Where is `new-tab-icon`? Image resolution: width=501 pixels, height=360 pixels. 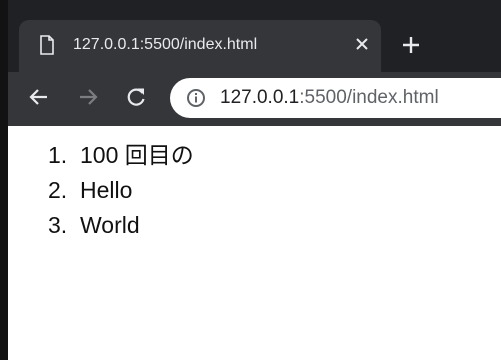 new-tab-icon is located at coordinates (411, 45).